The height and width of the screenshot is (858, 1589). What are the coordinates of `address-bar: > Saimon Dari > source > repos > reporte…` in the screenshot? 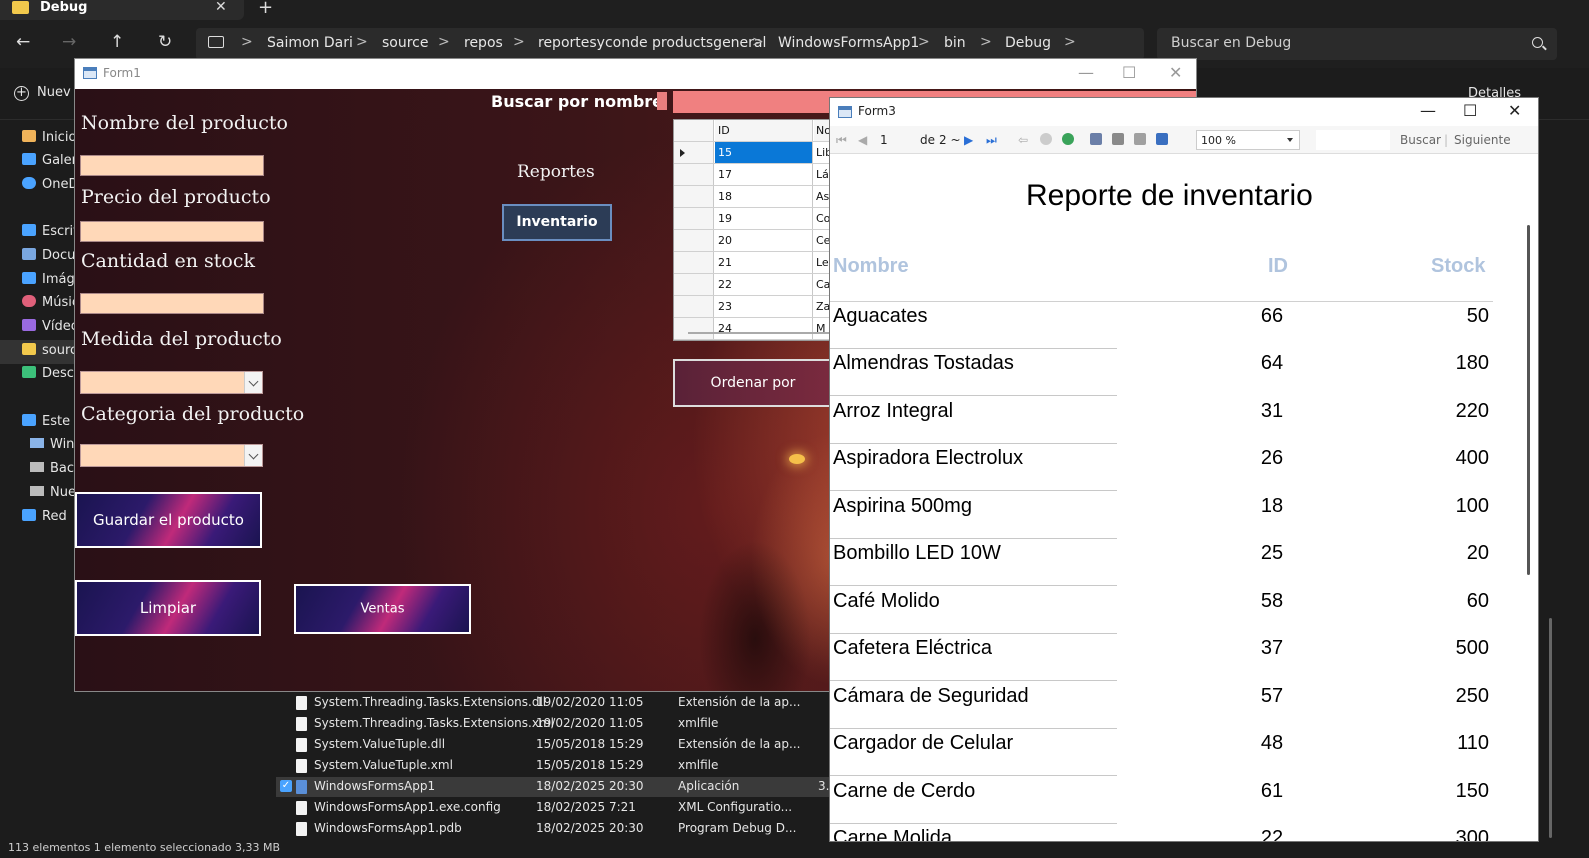 It's located at (670, 44).